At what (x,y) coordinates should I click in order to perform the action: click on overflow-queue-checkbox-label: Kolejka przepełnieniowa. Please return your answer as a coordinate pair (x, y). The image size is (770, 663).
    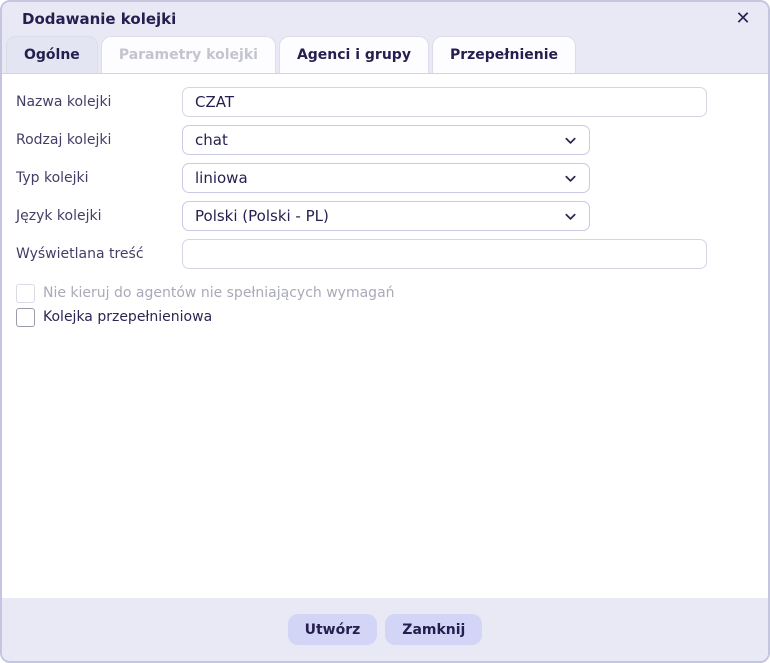
    Looking at the image, I should click on (128, 317).